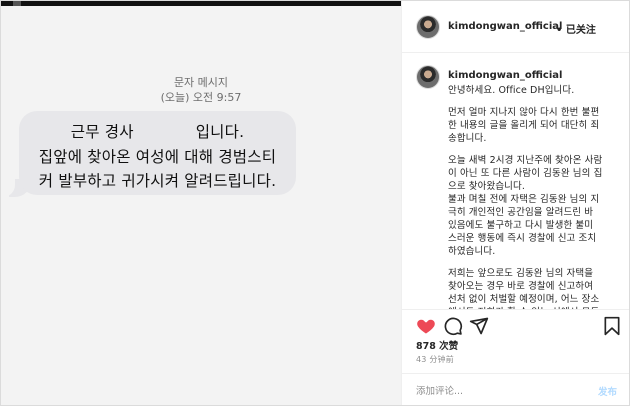  Describe the element at coordinates (201, 3) in the screenshot. I see `phone-status-bar` at that location.